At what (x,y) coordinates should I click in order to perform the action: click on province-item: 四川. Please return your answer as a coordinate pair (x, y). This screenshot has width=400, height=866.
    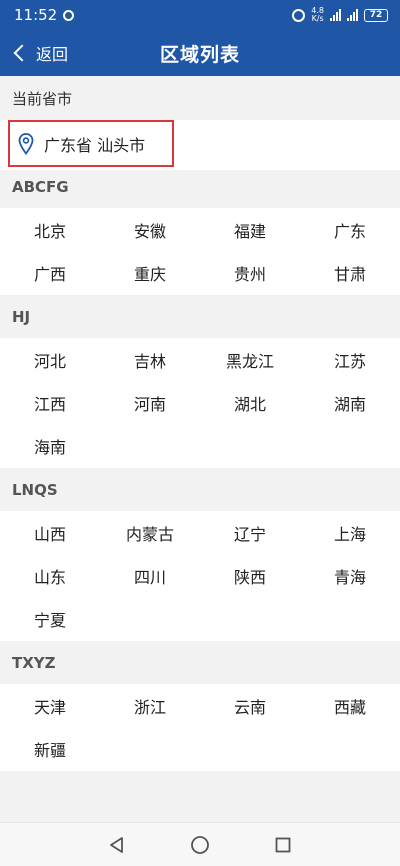
    Looking at the image, I should click on (150, 575).